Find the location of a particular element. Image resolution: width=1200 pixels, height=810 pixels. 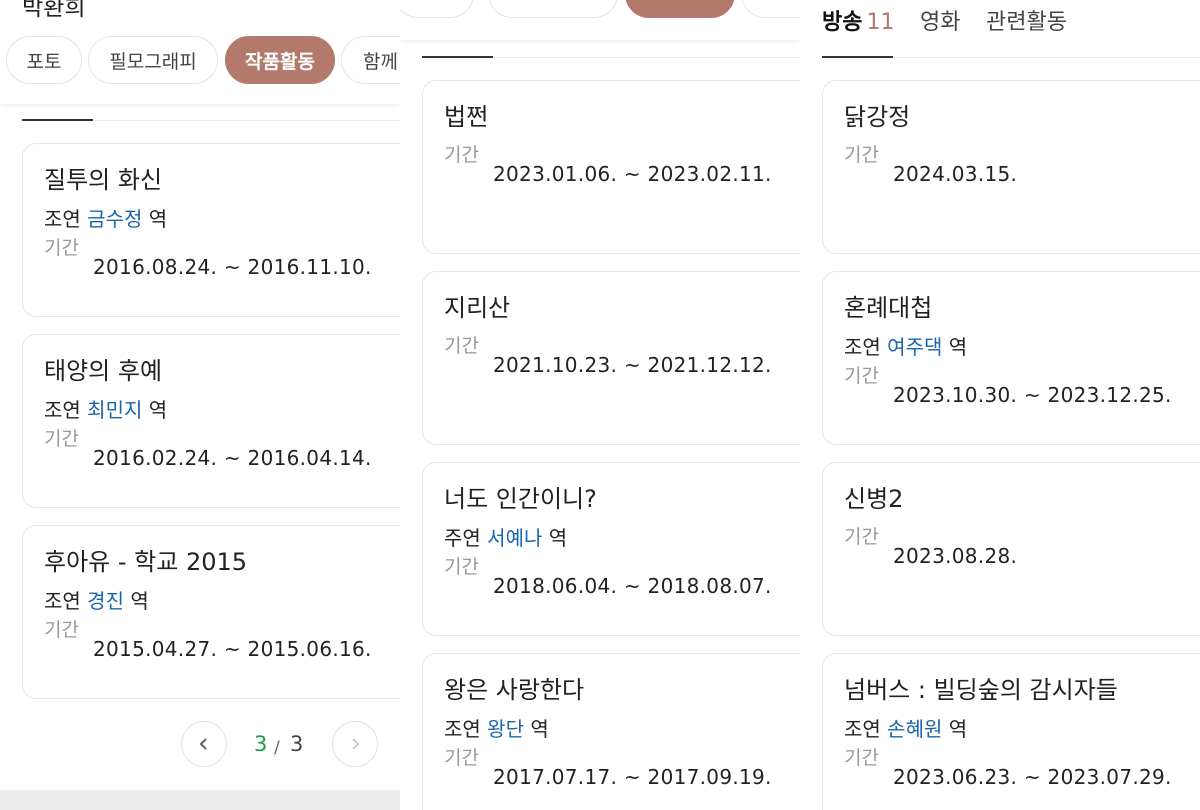

role-type: 주연 is located at coordinates (462, 538).